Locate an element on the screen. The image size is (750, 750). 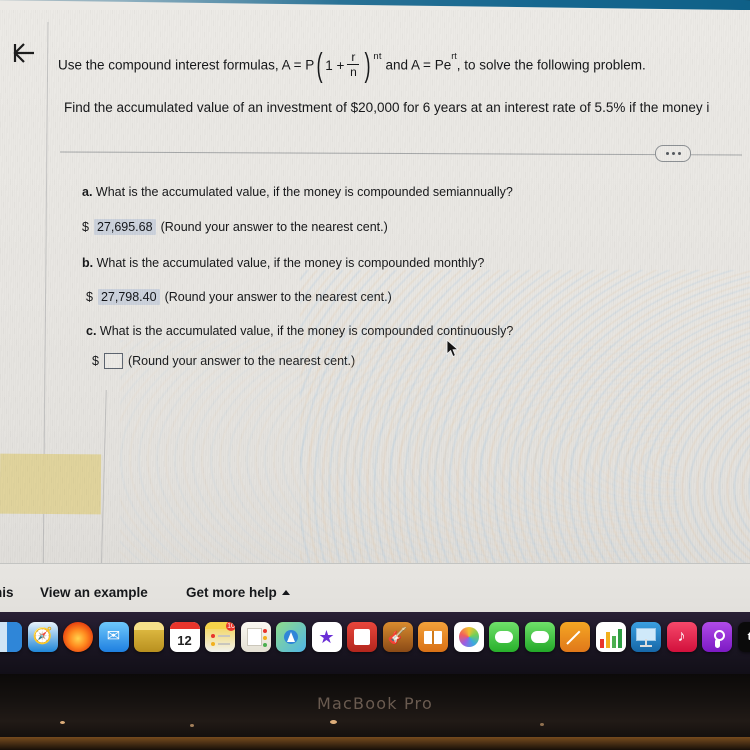
messages-icon is located at coordinates (504, 637).